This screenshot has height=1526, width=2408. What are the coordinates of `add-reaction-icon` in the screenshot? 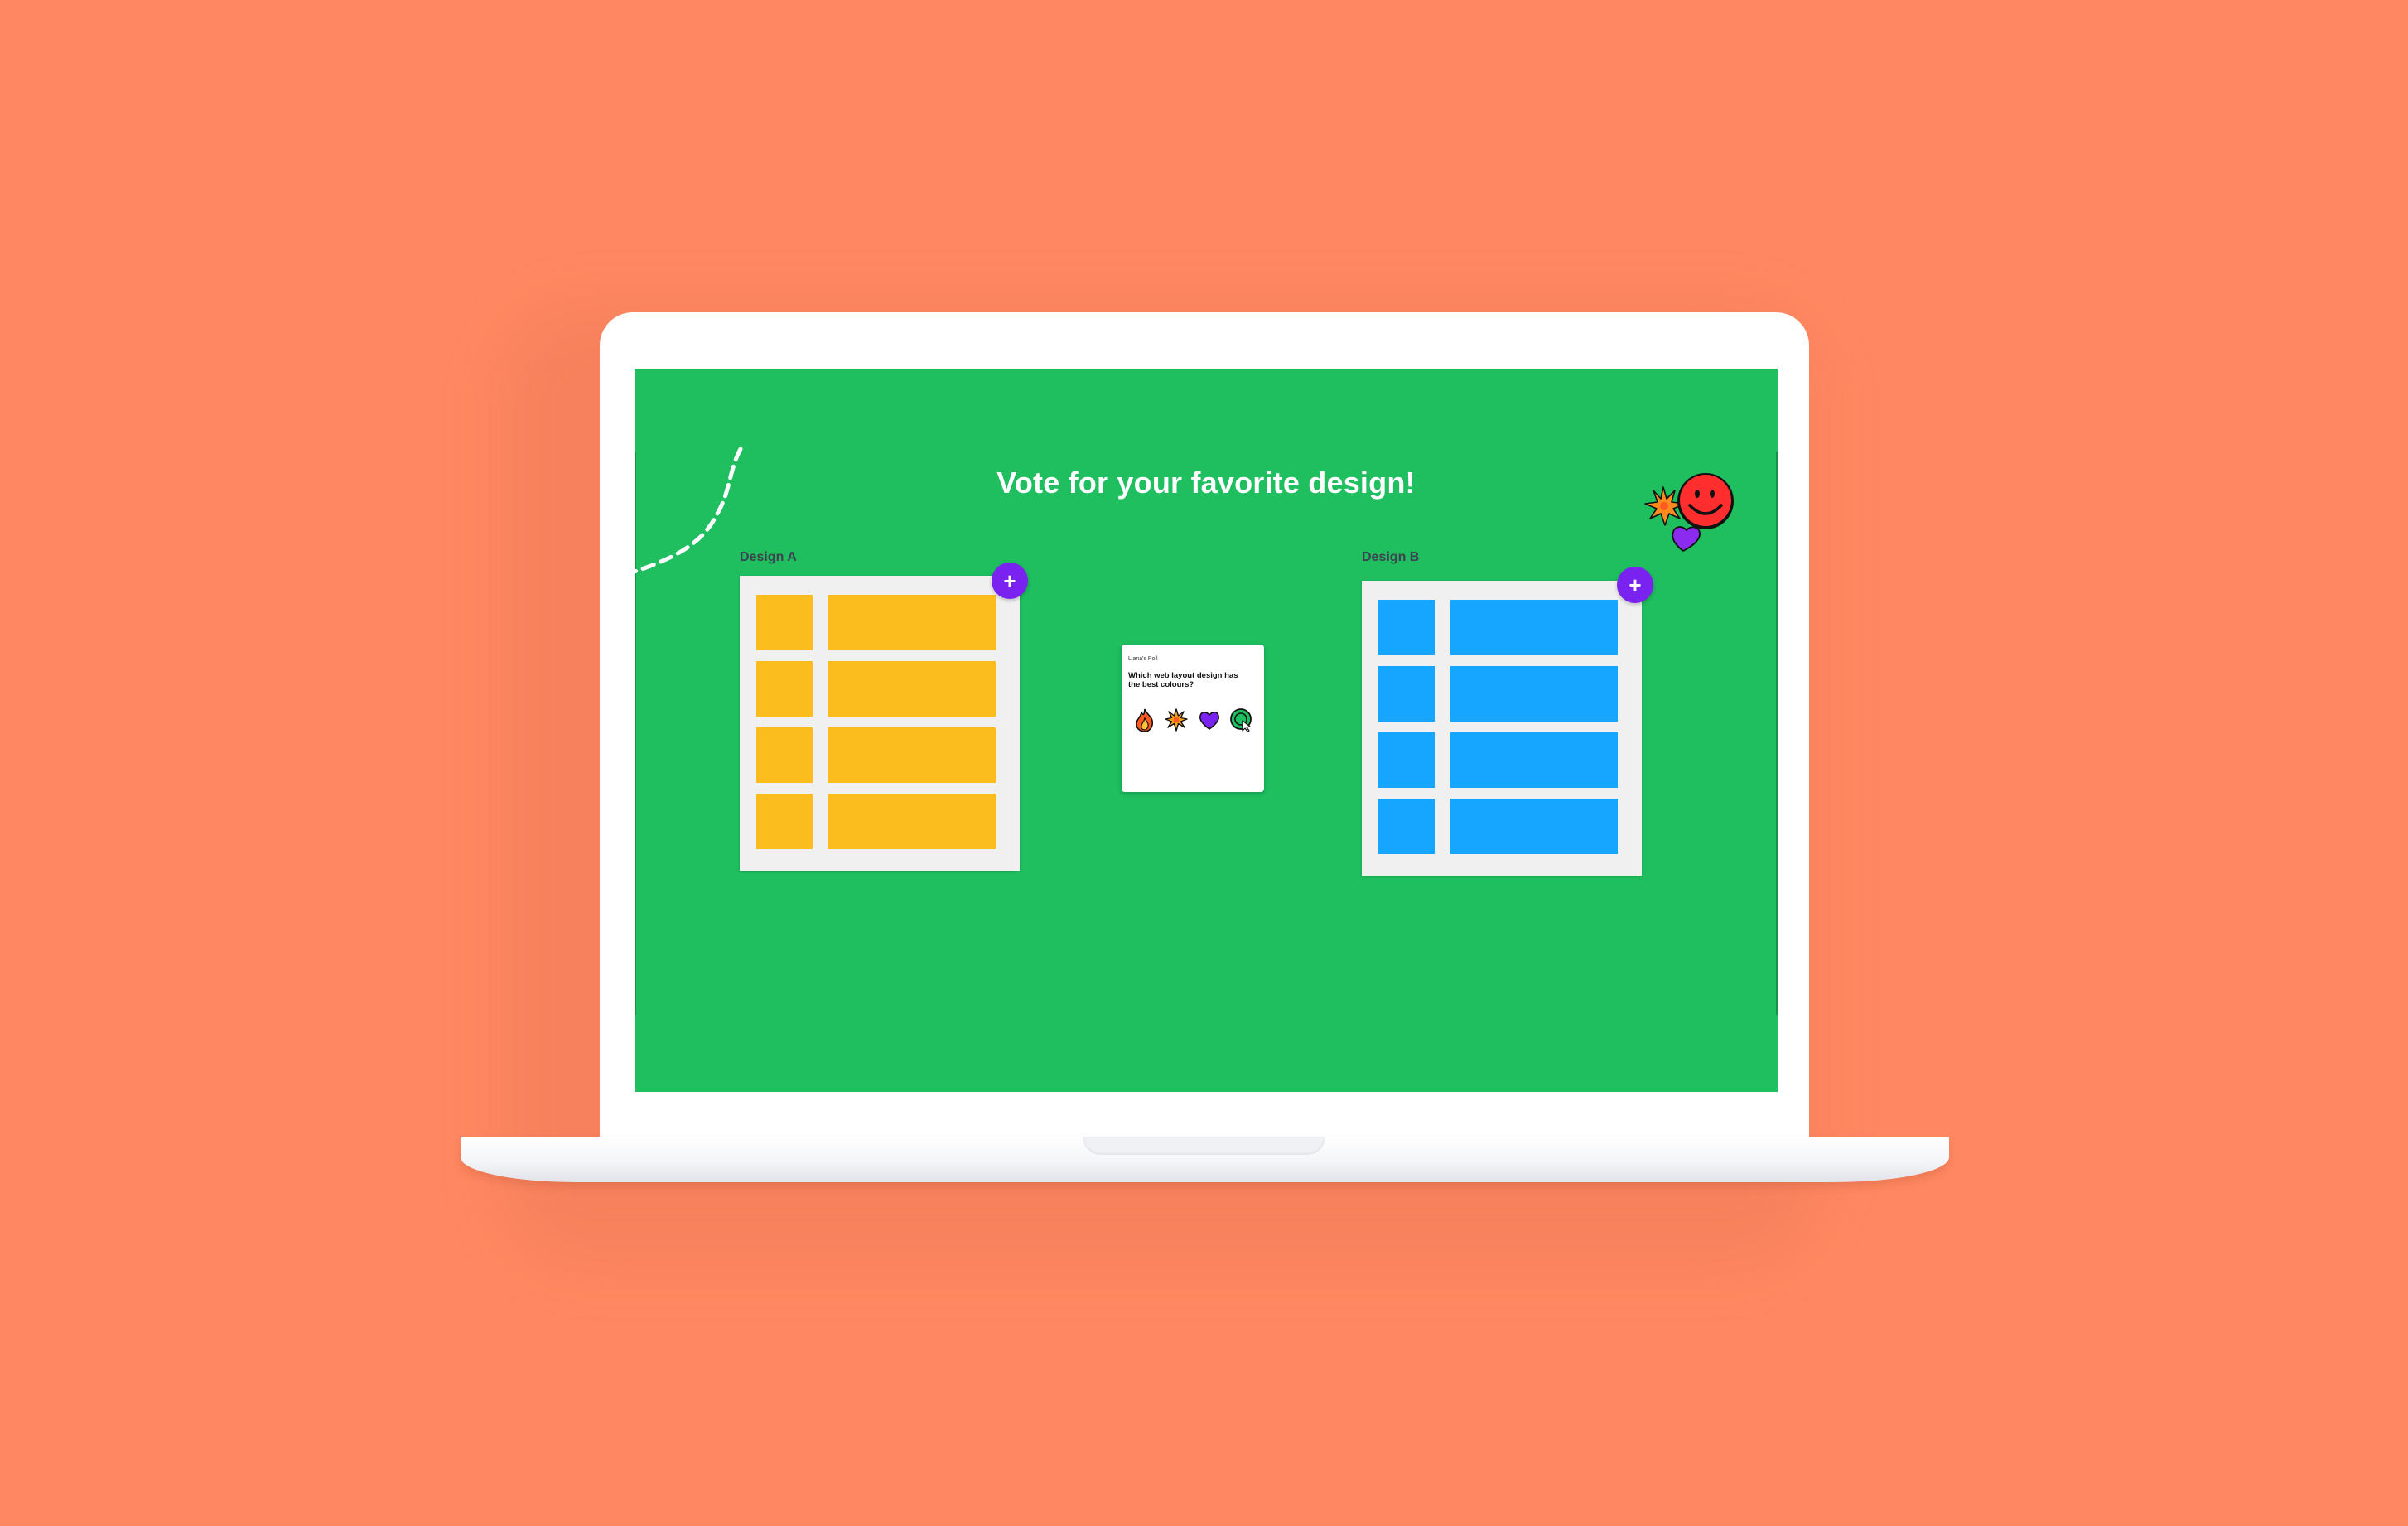 It's located at (1240, 719).